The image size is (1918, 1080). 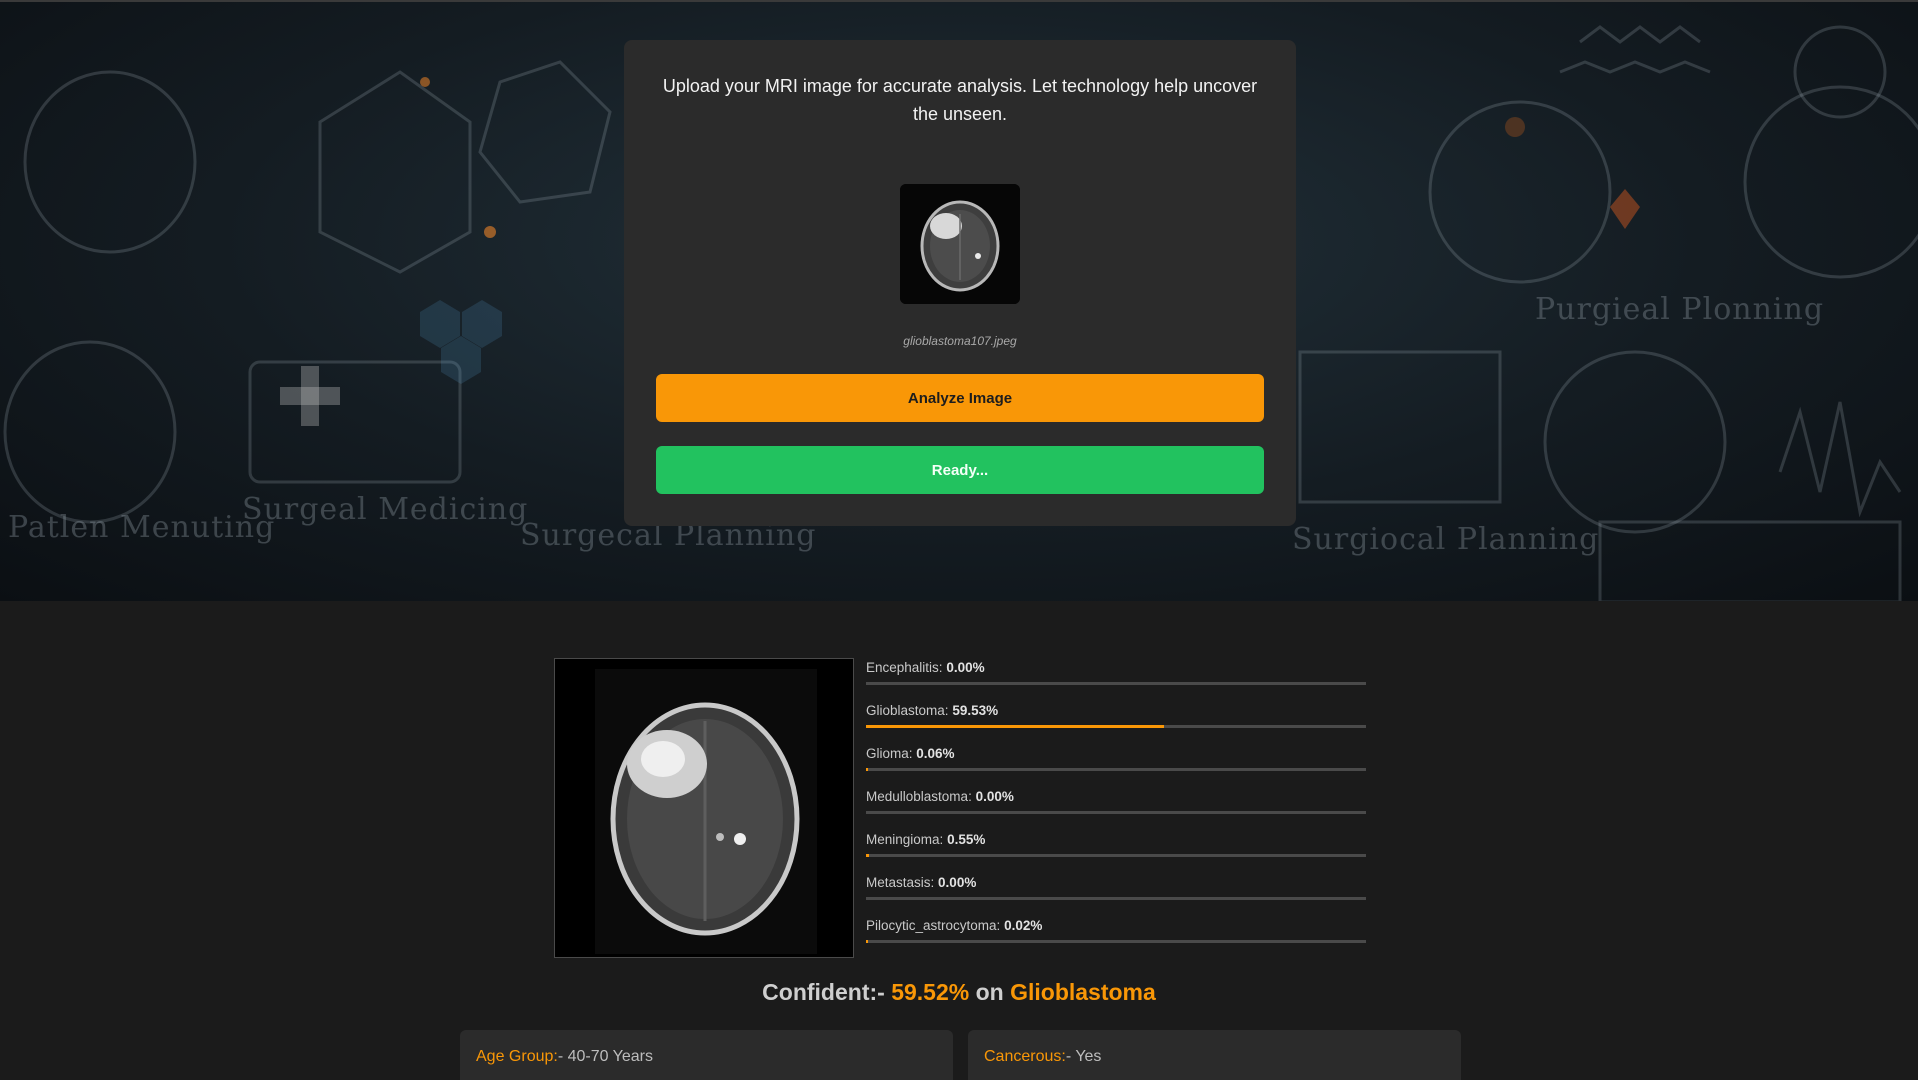 I want to click on uploaded-filename: glioblastoma107.jpeg, so click(x=960, y=341).